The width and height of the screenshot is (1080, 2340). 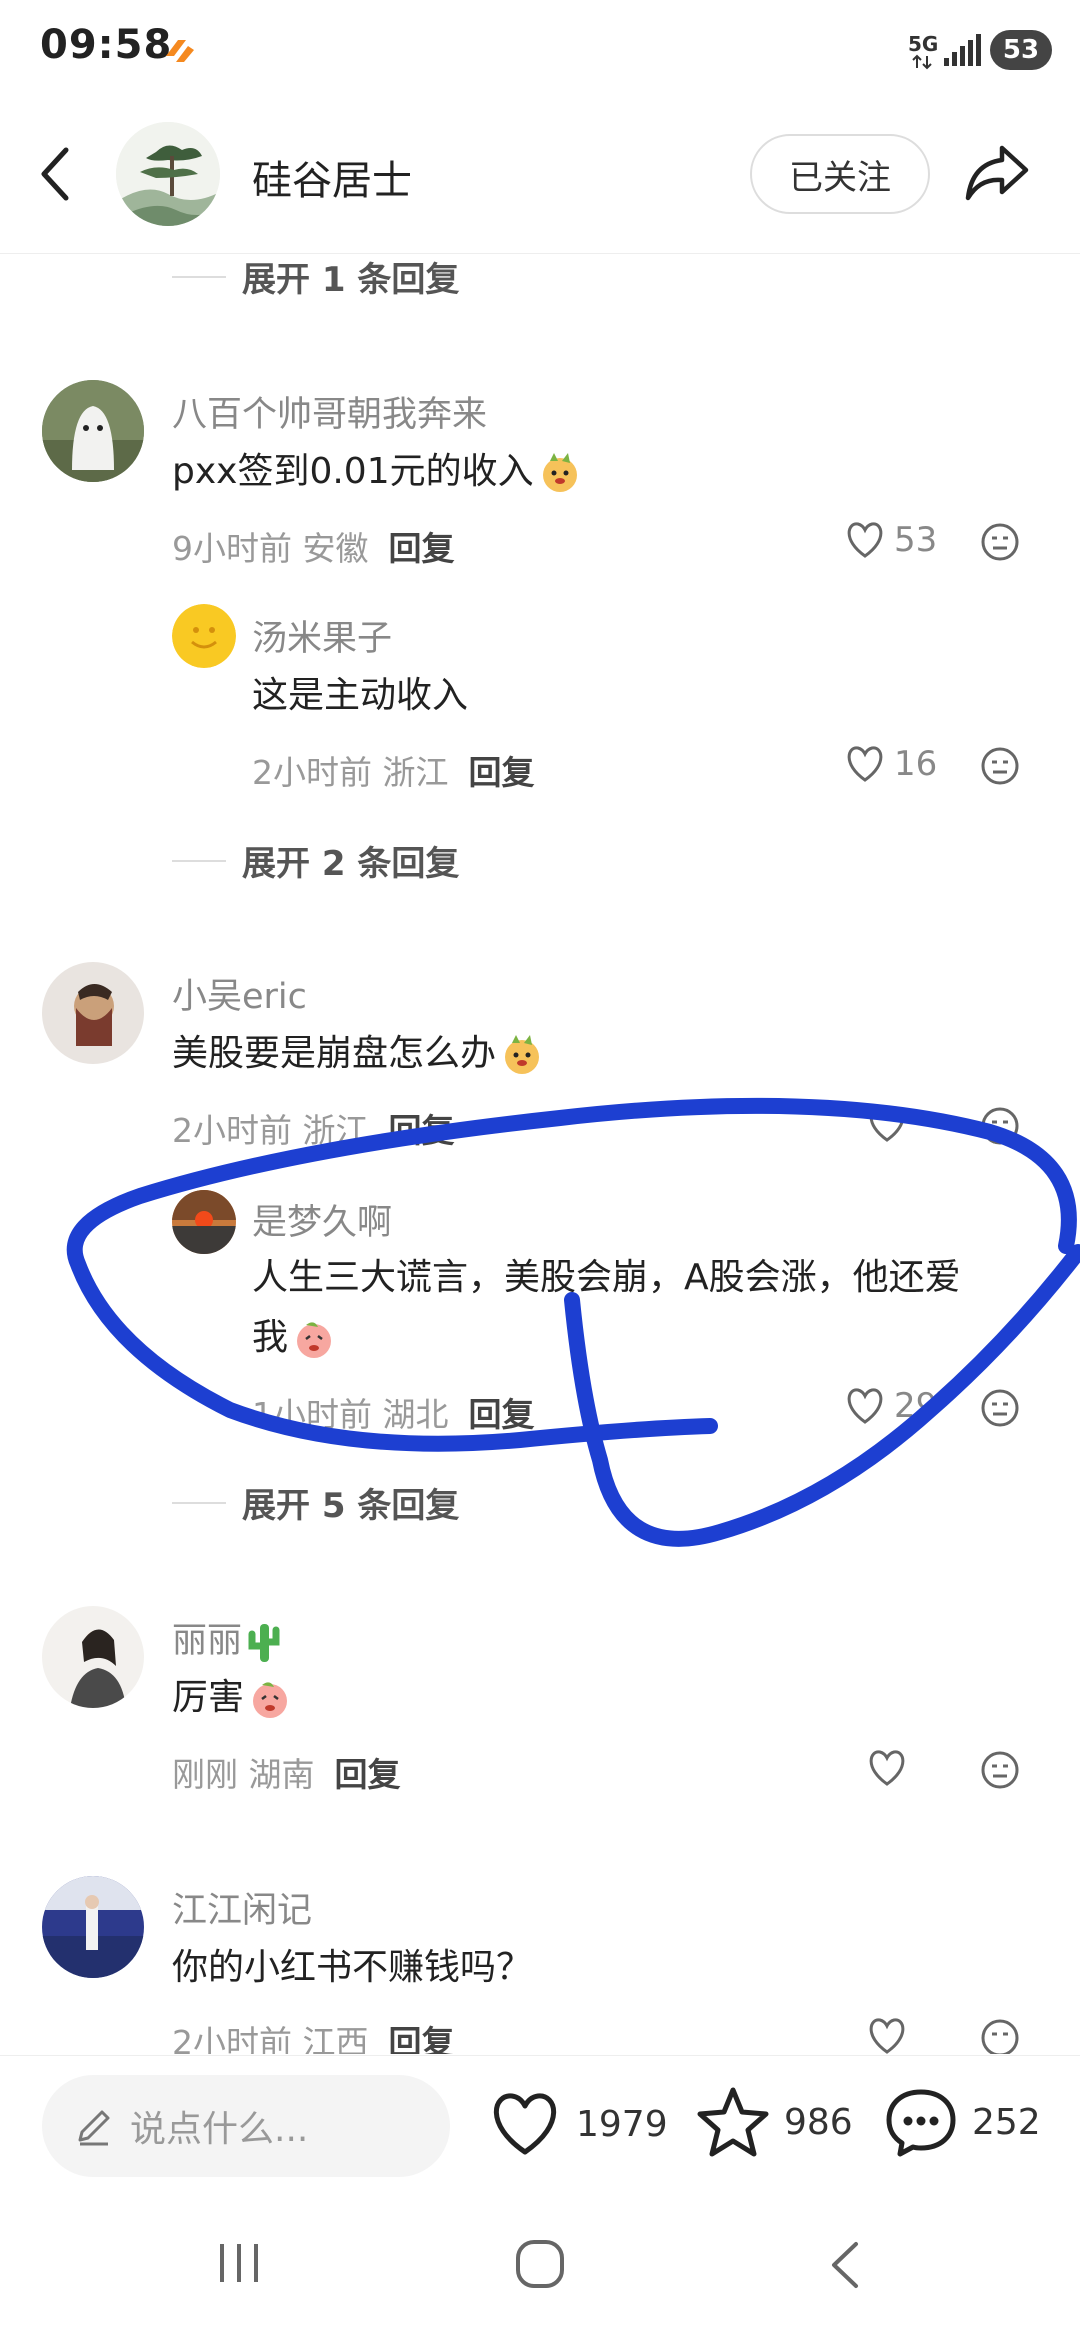 What do you see at coordinates (890, 540) in the screenshot?
I see `like-button: 53` at bounding box center [890, 540].